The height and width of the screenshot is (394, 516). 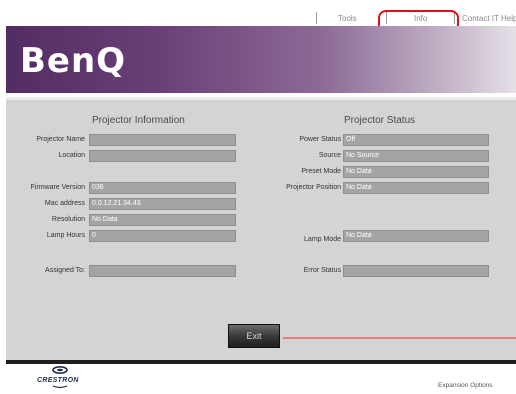 I want to click on nav-info-link: Info, so click(x=420, y=18).